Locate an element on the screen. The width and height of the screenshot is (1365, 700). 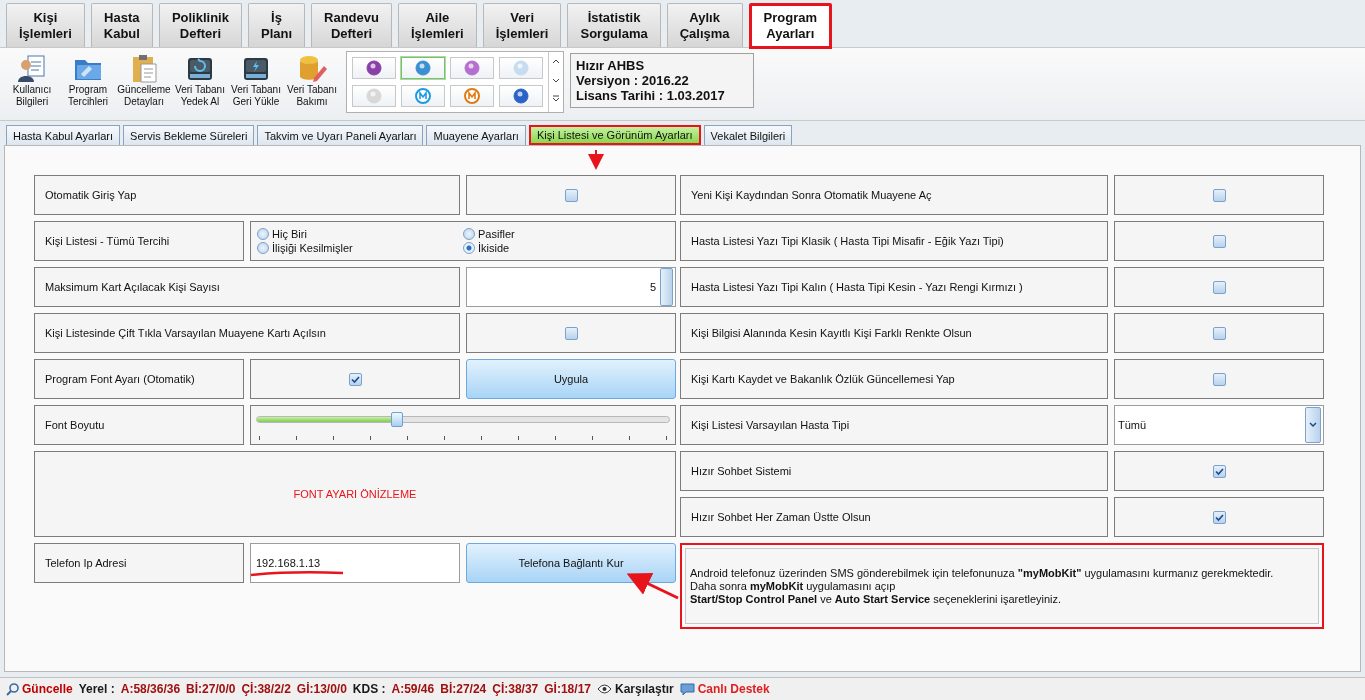
spin-buttons is located at coordinates (666, 287).